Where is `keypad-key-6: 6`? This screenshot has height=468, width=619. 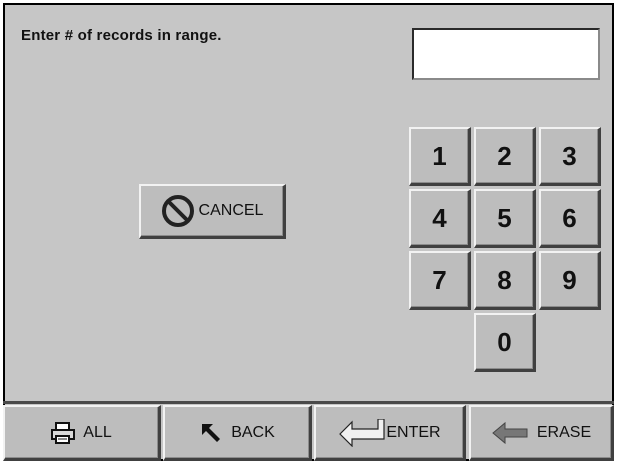
keypad-key-6: 6 is located at coordinates (570, 218).